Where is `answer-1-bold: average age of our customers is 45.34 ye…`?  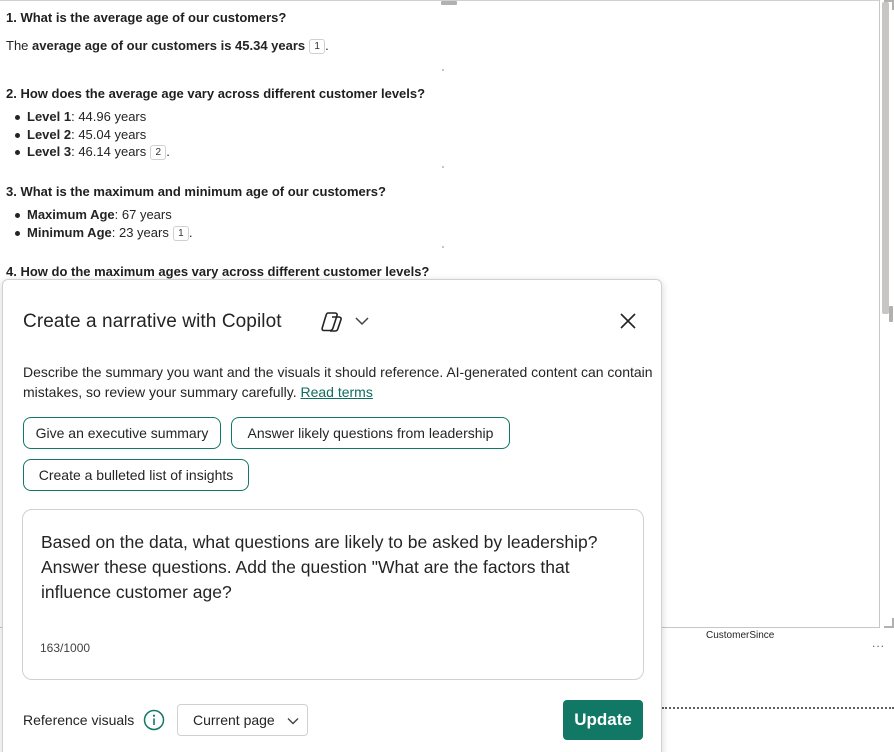
answer-1-bold: average age of our customers is 45.34 ye… is located at coordinates (169, 45).